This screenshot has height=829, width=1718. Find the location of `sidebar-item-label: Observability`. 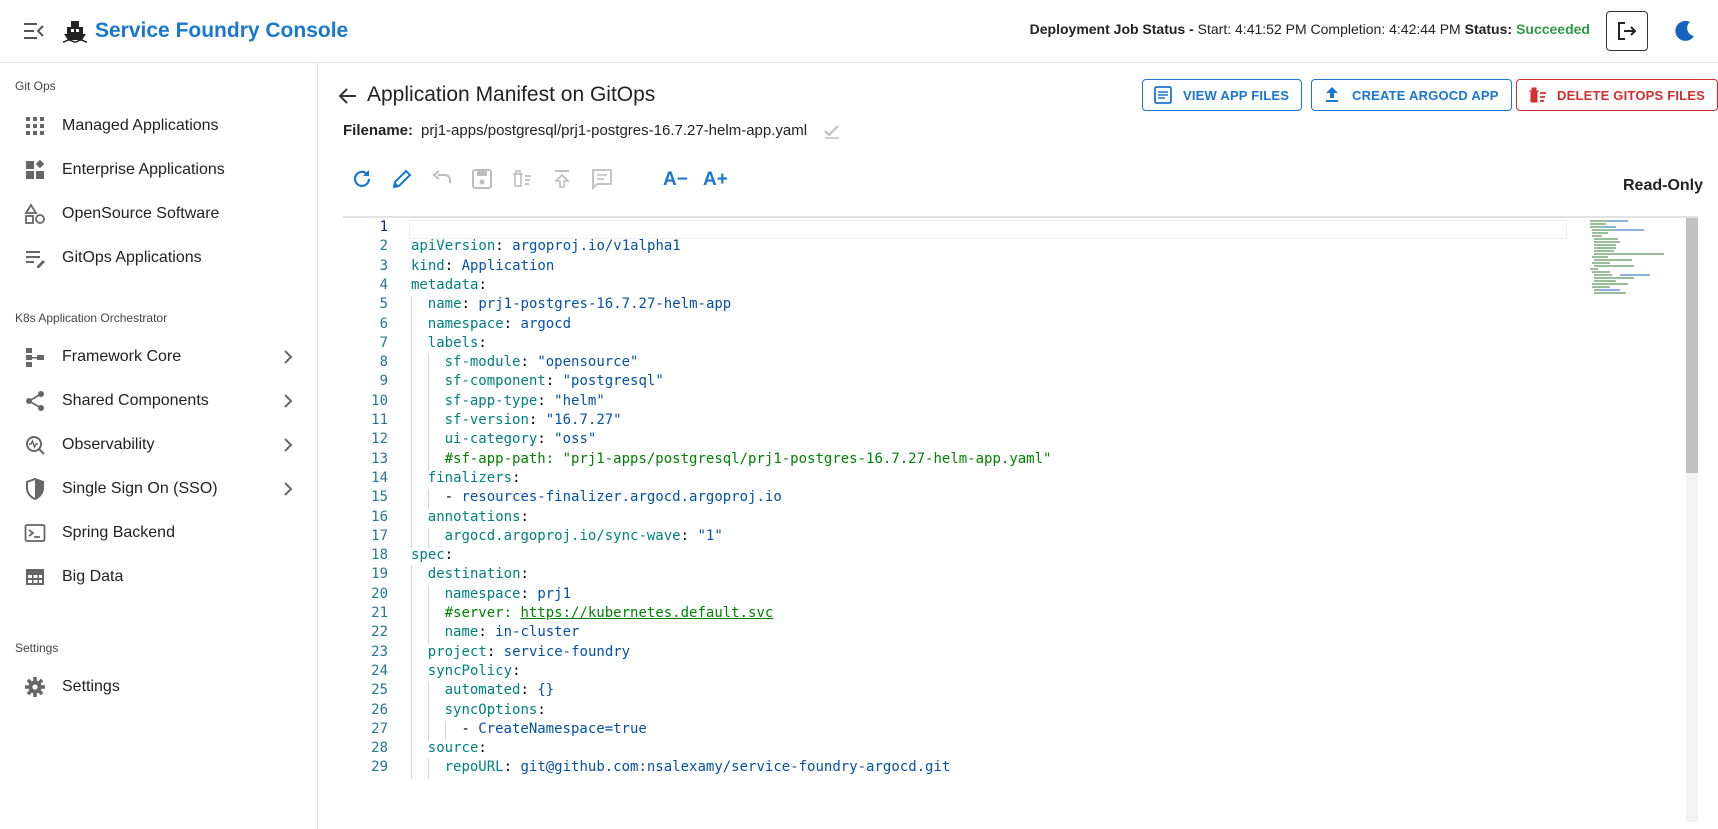

sidebar-item-label: Observability is located at coordinates (108, 444).